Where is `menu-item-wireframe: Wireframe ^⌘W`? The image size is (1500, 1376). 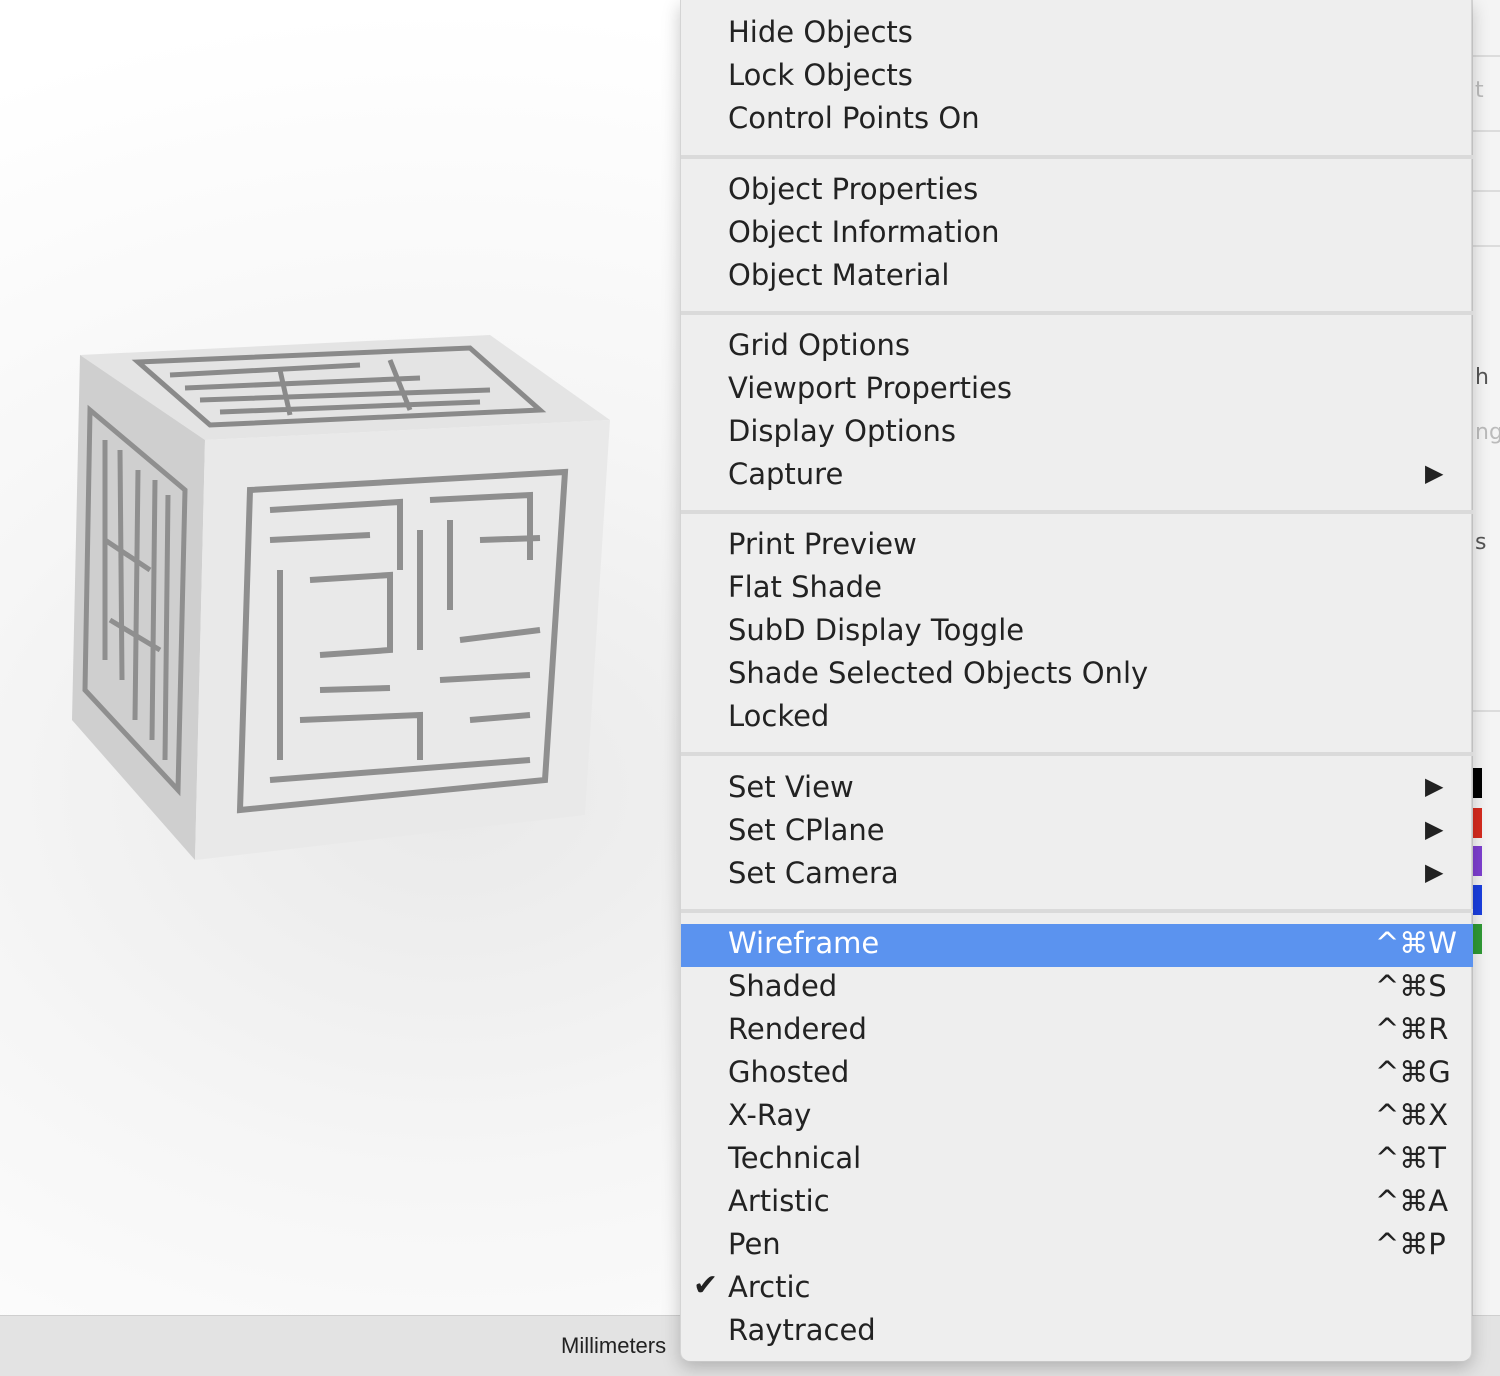
menu-item-wireframe: Wireframe ^⌘W is located at coordinates (1077, 945).